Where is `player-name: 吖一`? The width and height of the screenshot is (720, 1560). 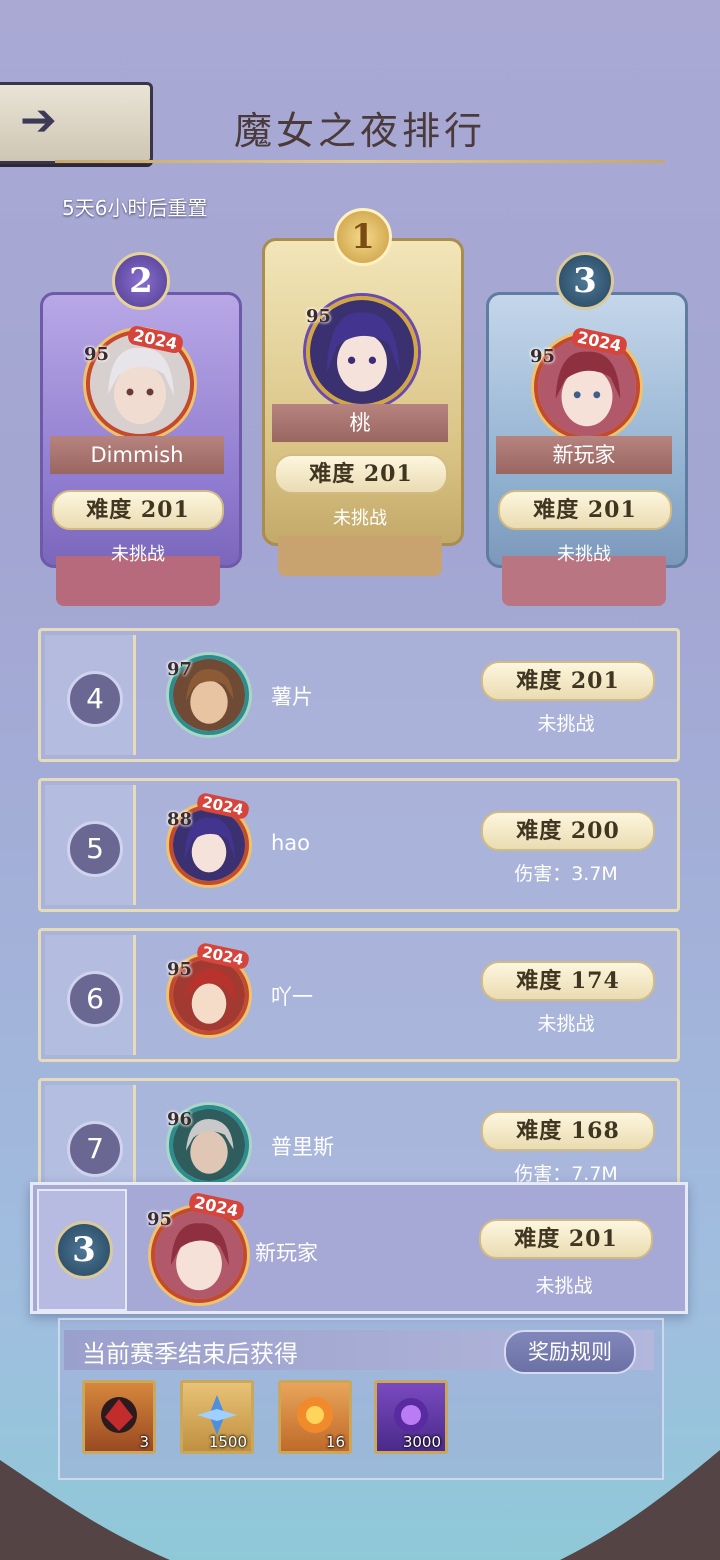 player-name: 吖一 is located at coordinates (292, 997).